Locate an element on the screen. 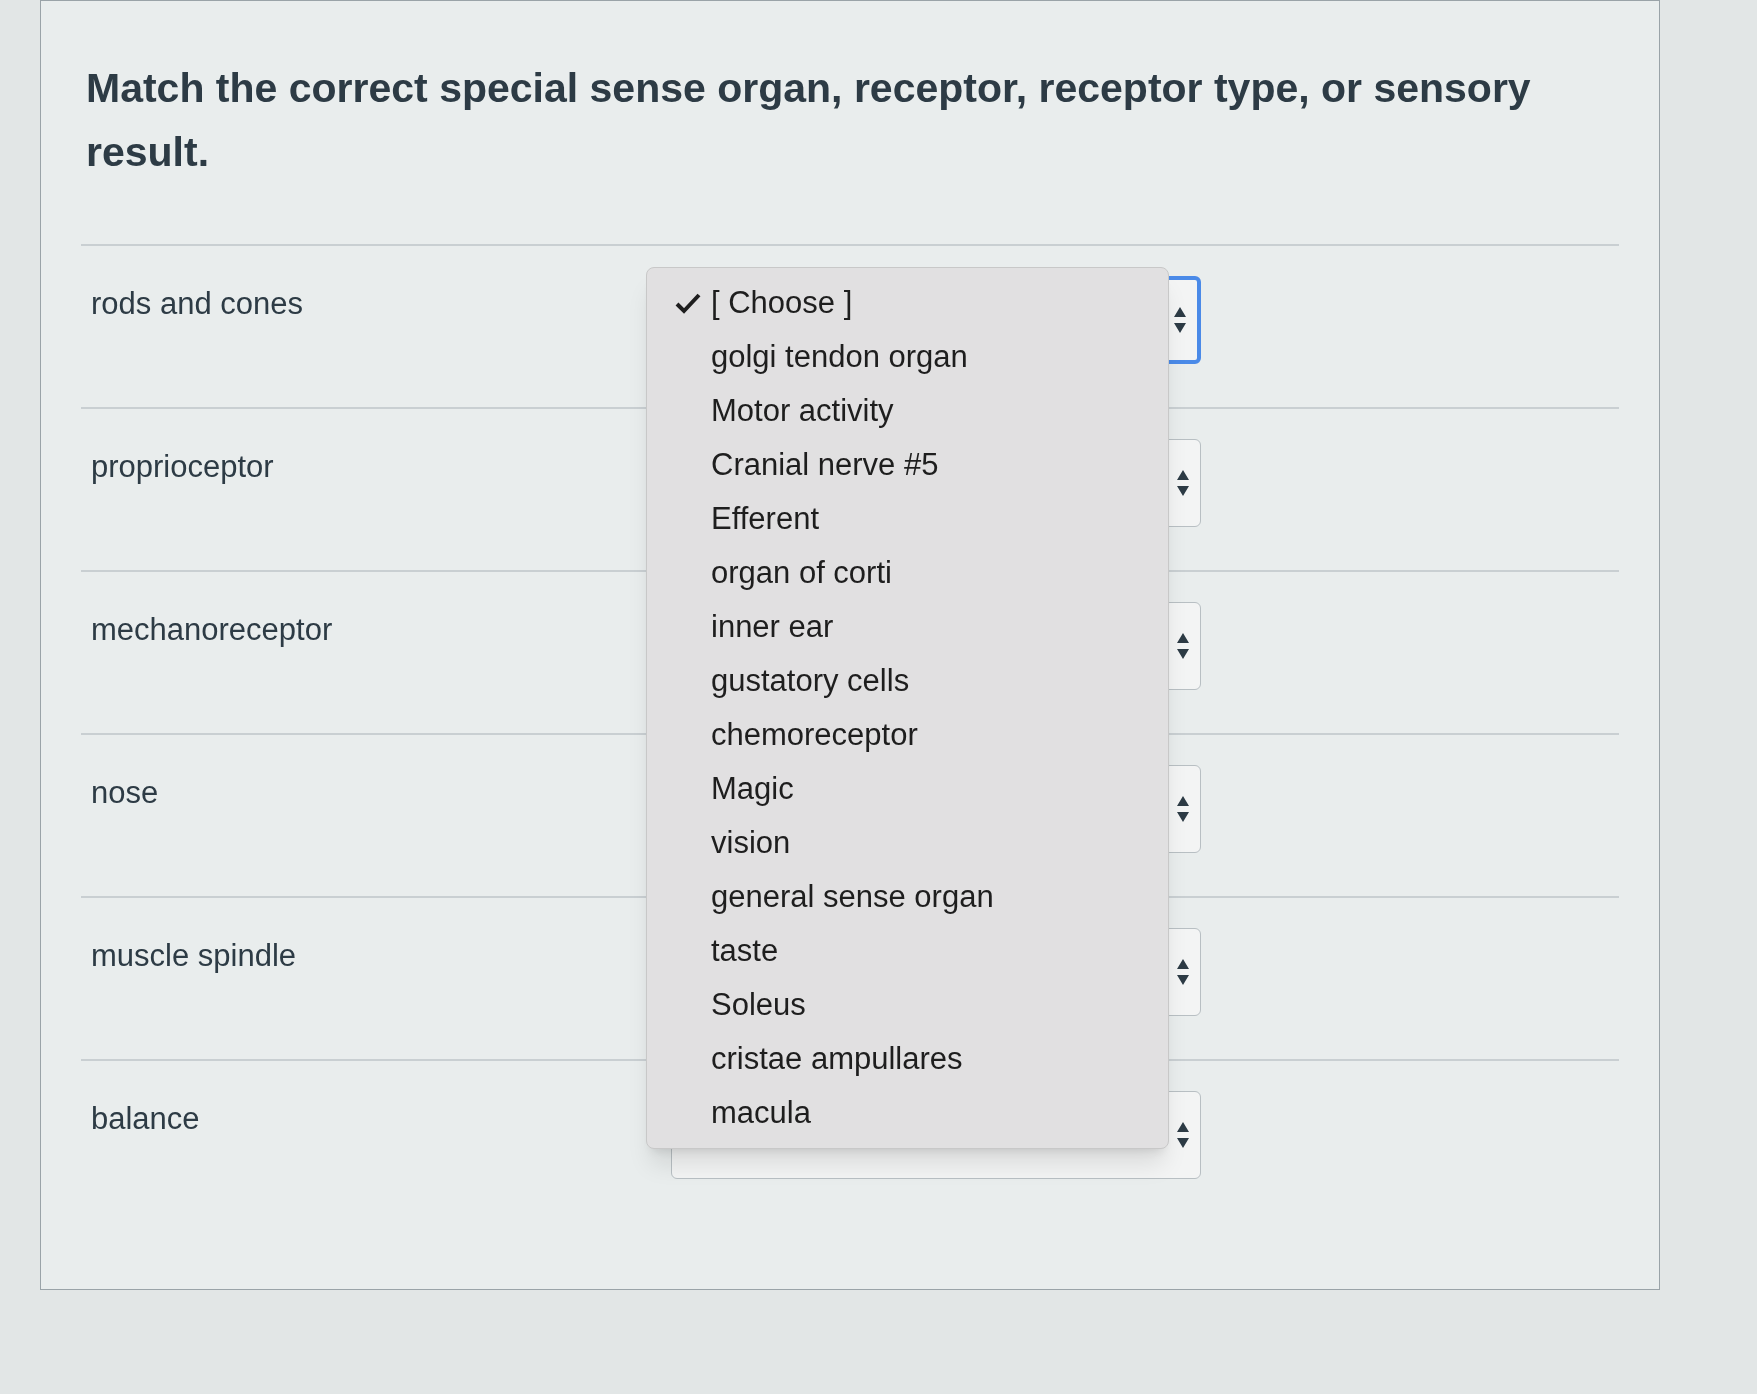 The height and width of the screenshot is (1394, 1757). menu-option: macula is located at coordinates (907, 1113).